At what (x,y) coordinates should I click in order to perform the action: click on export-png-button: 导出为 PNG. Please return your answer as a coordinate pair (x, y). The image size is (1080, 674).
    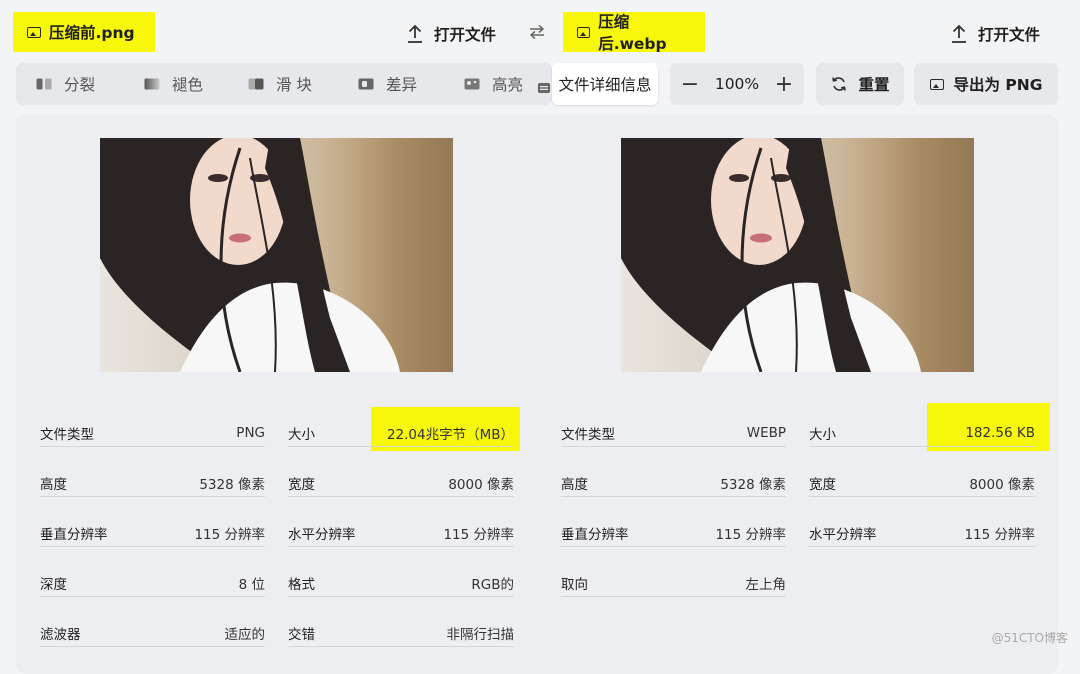
    Looking at the image, I should click on (986, 84).